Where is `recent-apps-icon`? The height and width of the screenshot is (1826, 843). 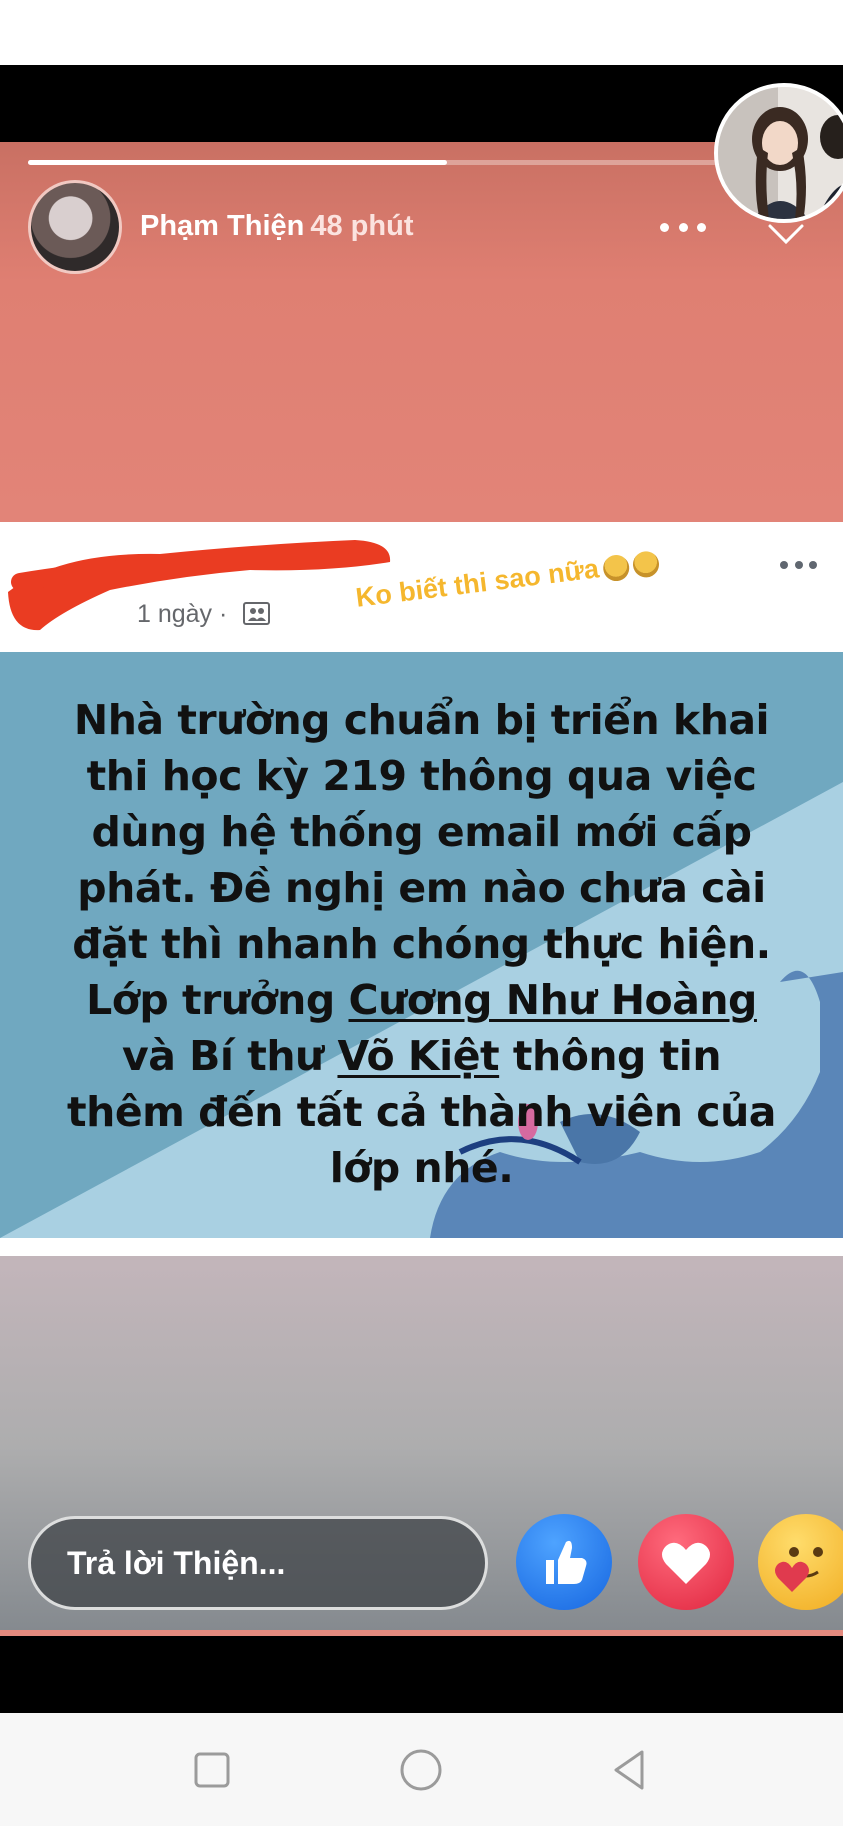
recent-apps-icon is located at coordinates (212, 1770).